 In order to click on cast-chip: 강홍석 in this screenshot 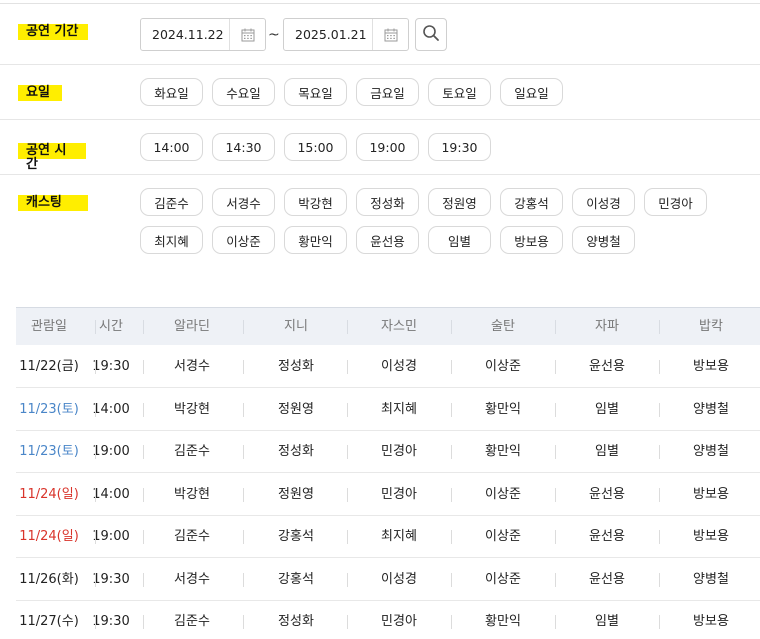, I will do `click(531, 202)`.